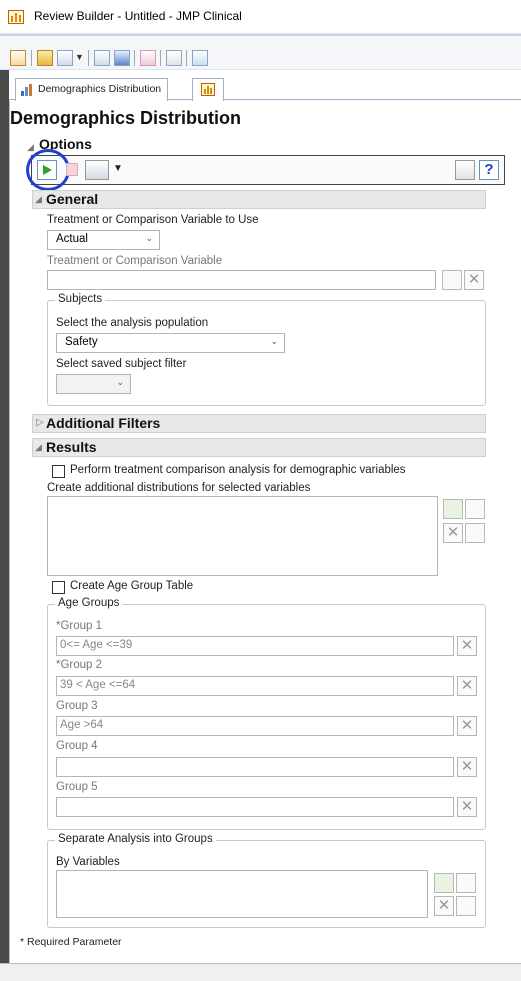 The width and height of the screenshot is (521, 981). I want to click on perform-comparison-checkbox, so click(58, 471).